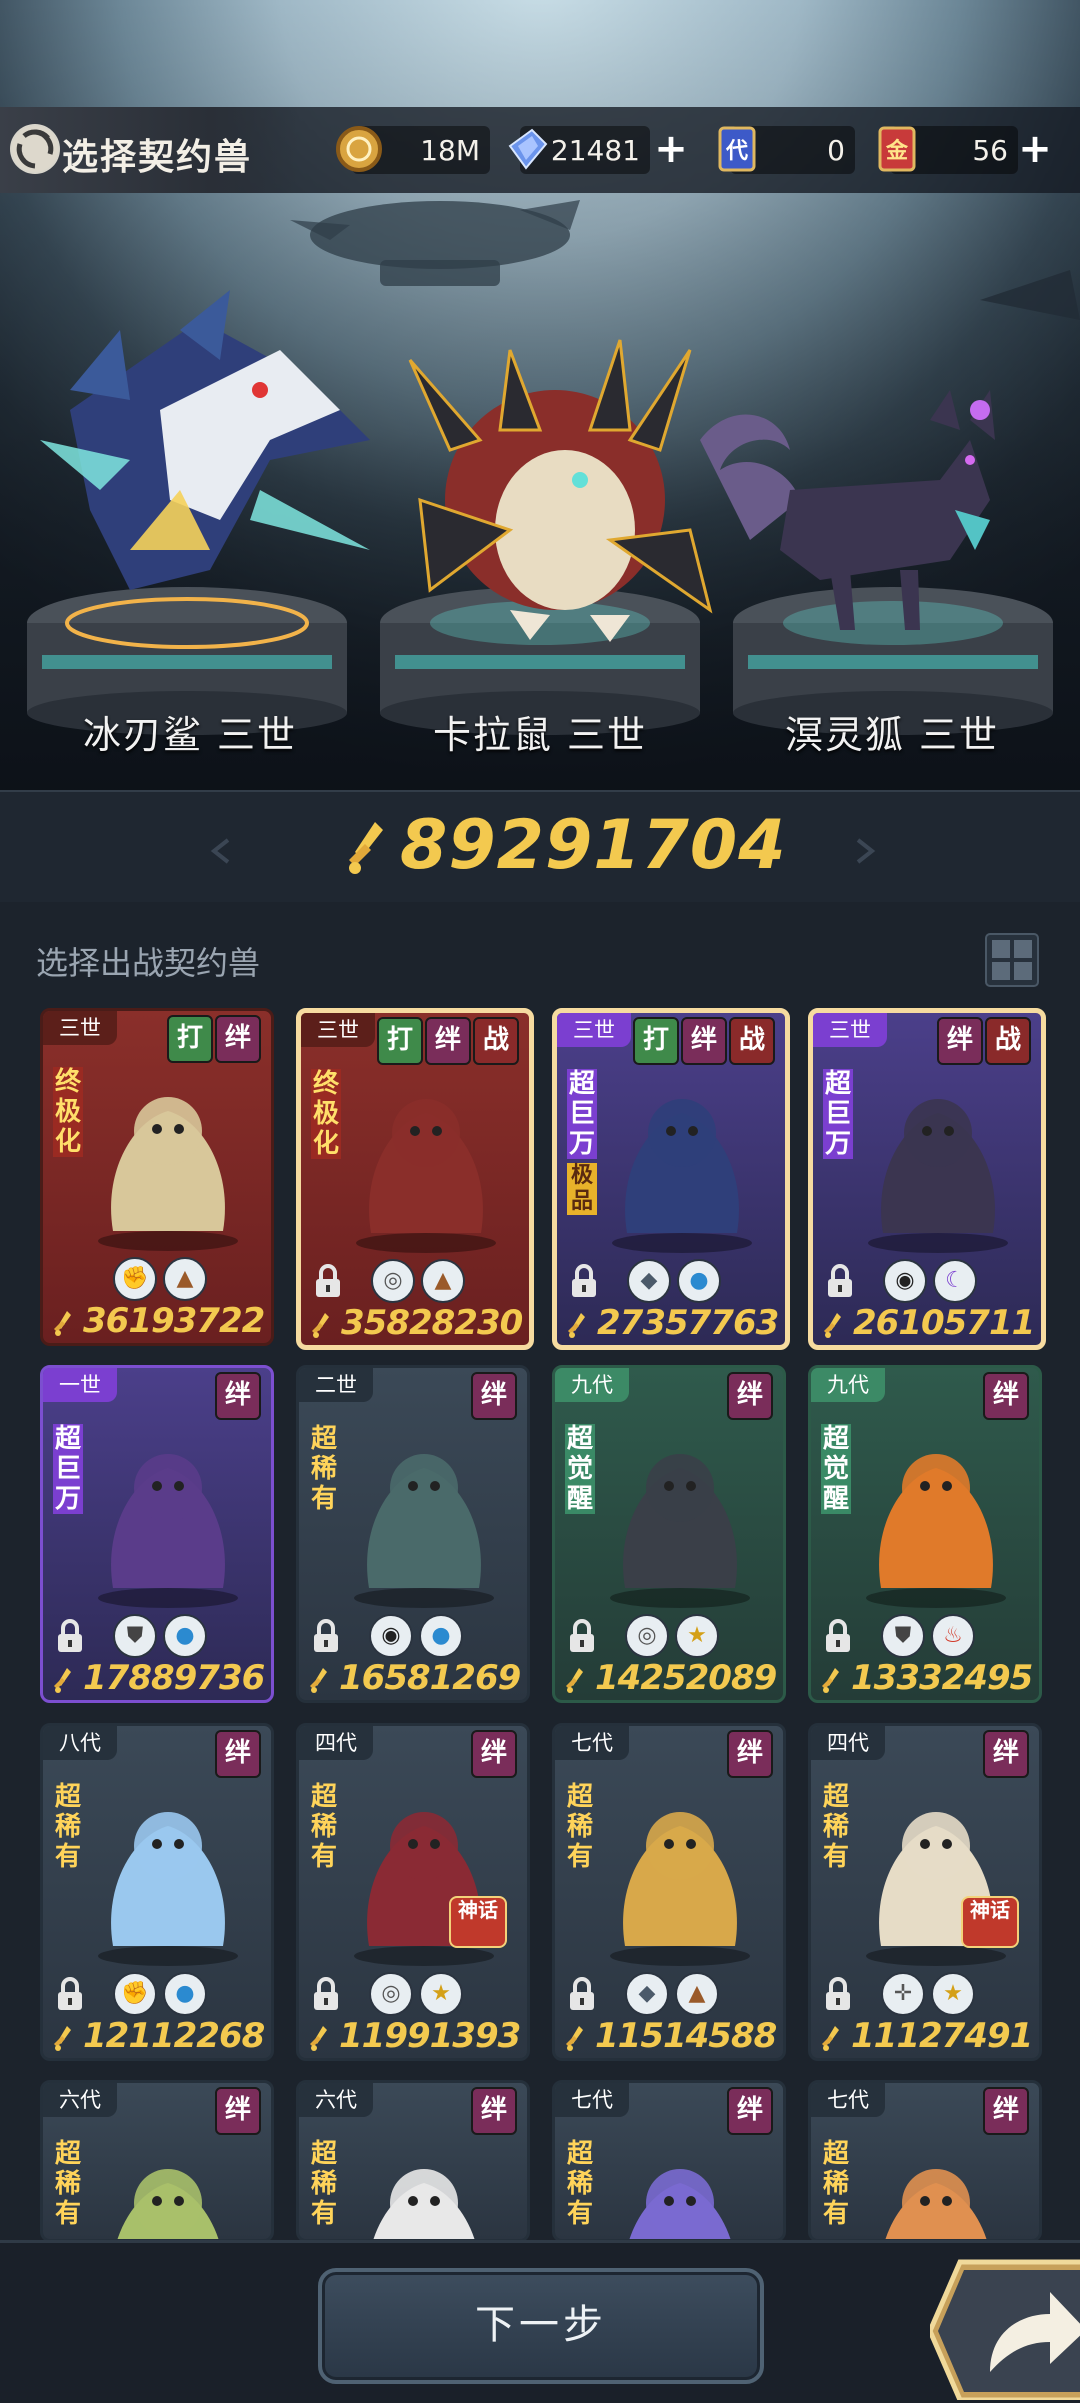 Image resolution: width=1080 pixels, height=2403 pixels. I want to click on beast-card: 七代超稀有 绊 ◆ ▲ 11514588, so click(669, 1892).